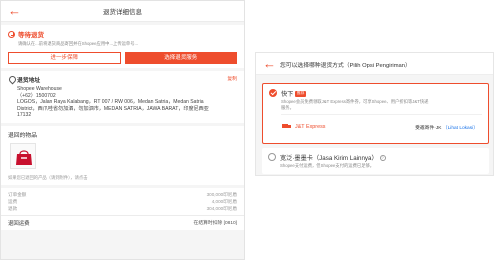  What do you see at coordinates (31, 35) in the screenshot?
I see `return-status-title: 等待退货` at bounding box center [31, 35].